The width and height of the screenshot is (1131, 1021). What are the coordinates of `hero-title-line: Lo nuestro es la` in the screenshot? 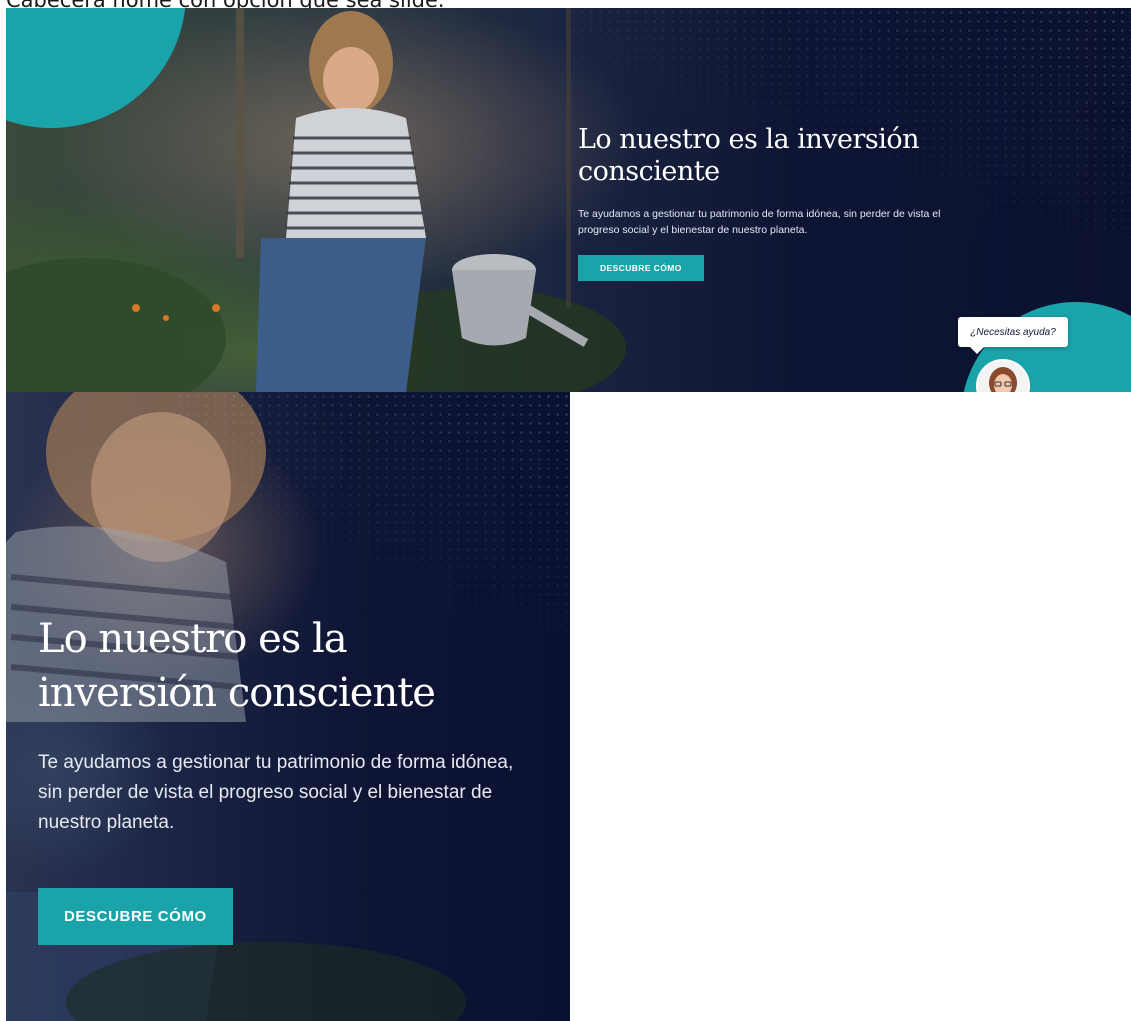 It's located at (193, 639).